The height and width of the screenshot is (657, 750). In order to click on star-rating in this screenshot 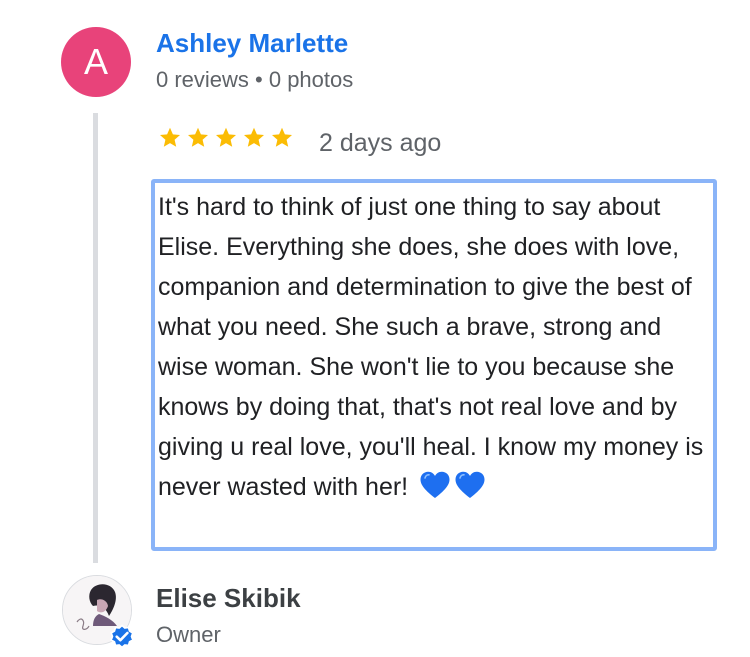, I will do `click(226, 138)`.